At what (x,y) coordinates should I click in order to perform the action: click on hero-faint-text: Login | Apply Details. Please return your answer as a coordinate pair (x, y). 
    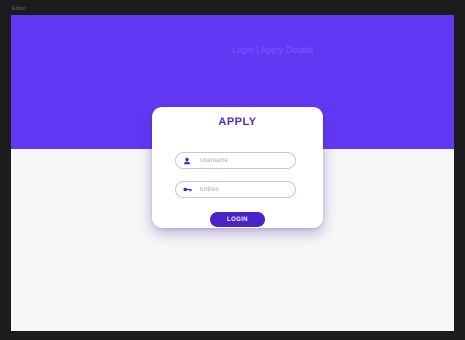
    Looking at the image, I should click on (273, 50).